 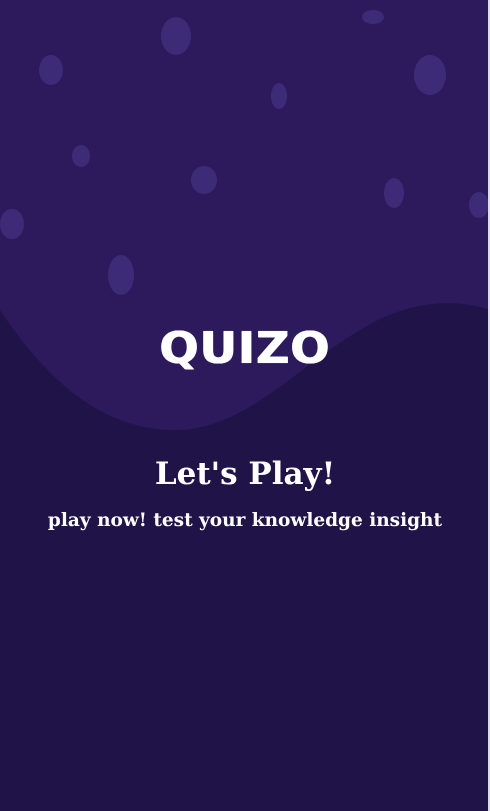 I want to click on app-logo: QUIZO, so click(x=245, y=348).